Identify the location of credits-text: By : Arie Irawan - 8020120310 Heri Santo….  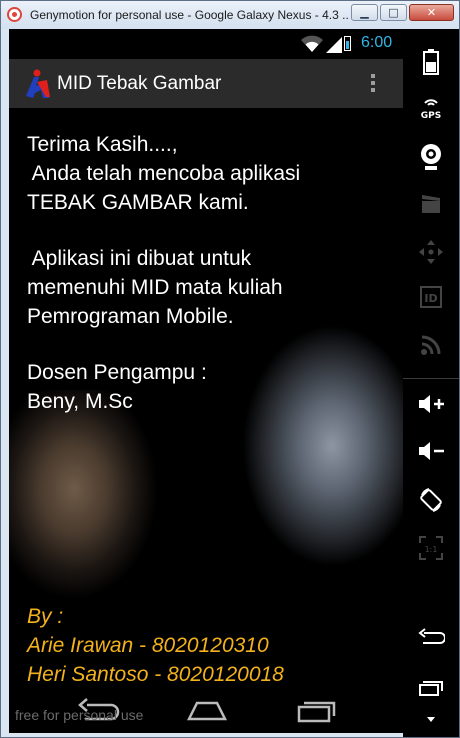
(155, 645).